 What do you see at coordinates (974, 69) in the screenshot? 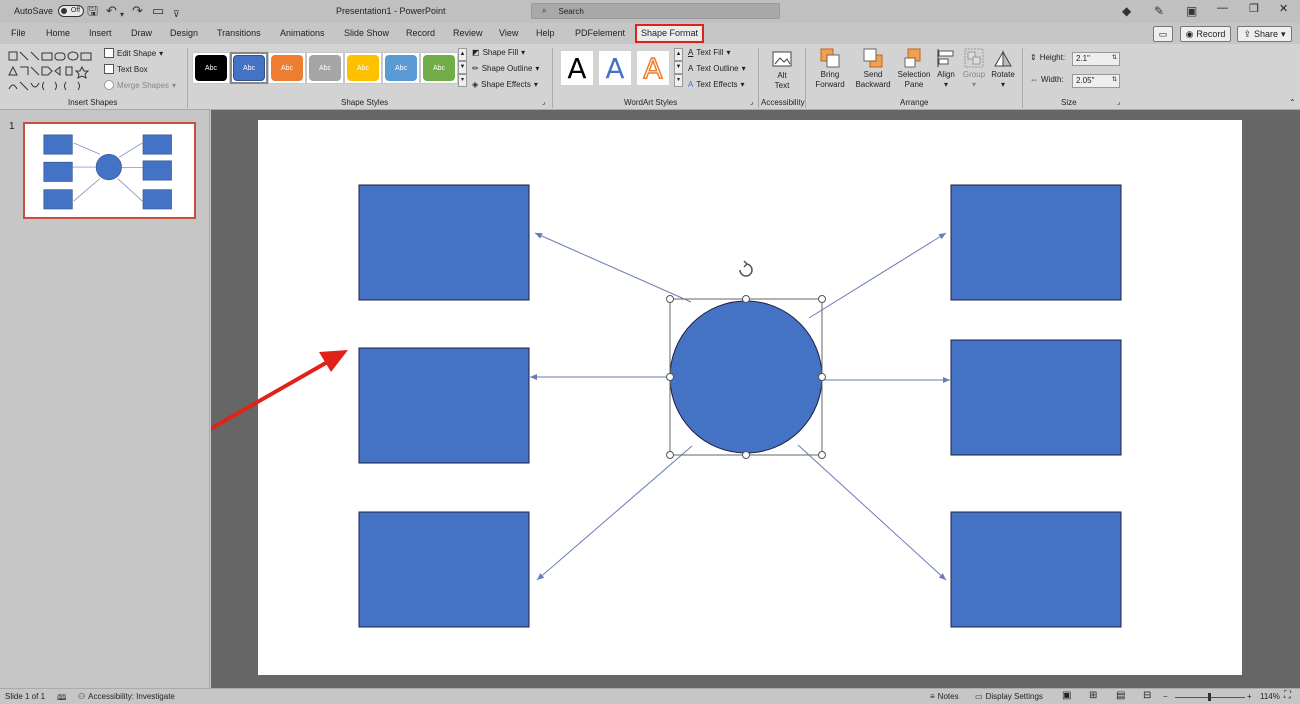
I see `group-button: Group ▾` at bounding box center [974, 69].